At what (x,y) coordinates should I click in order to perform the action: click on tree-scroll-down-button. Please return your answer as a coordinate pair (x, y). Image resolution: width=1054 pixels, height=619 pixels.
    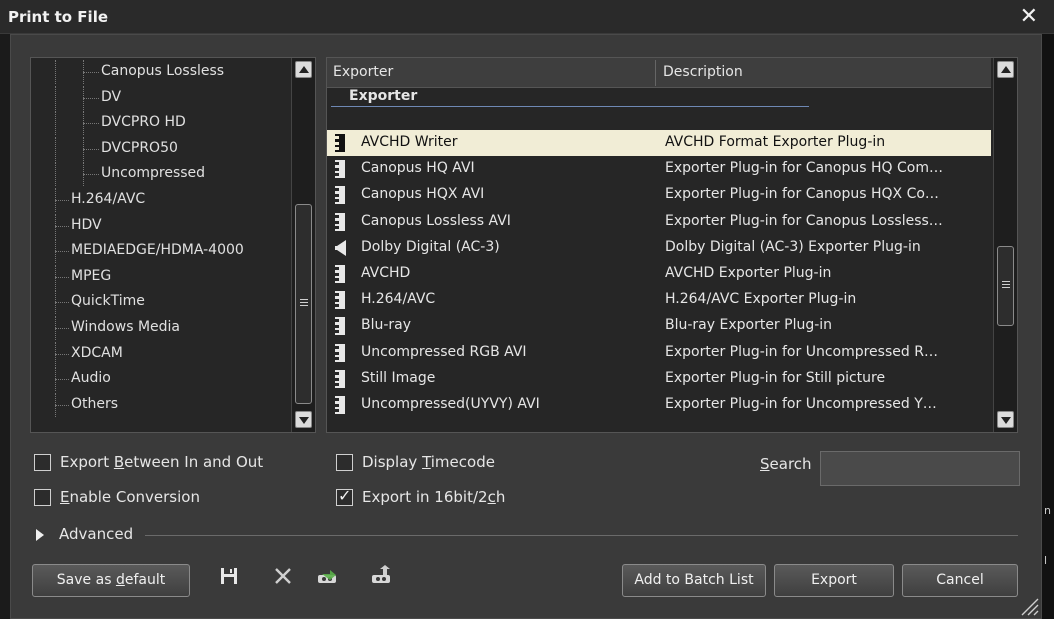
    Looking at the image, I should click on (303, 419).